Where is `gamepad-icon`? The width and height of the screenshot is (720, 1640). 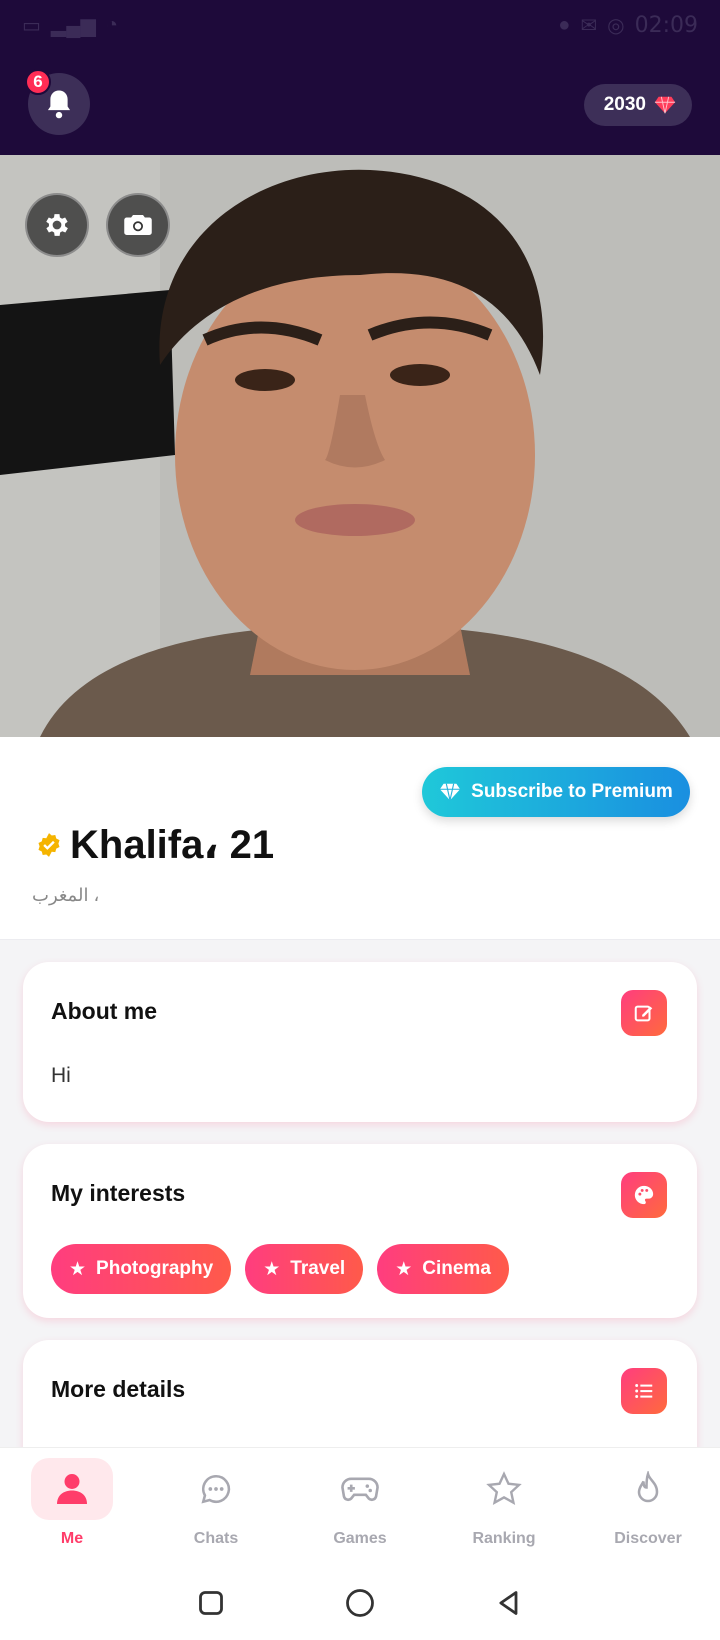 gamepad-icon is located at coordinates (360, 1489).